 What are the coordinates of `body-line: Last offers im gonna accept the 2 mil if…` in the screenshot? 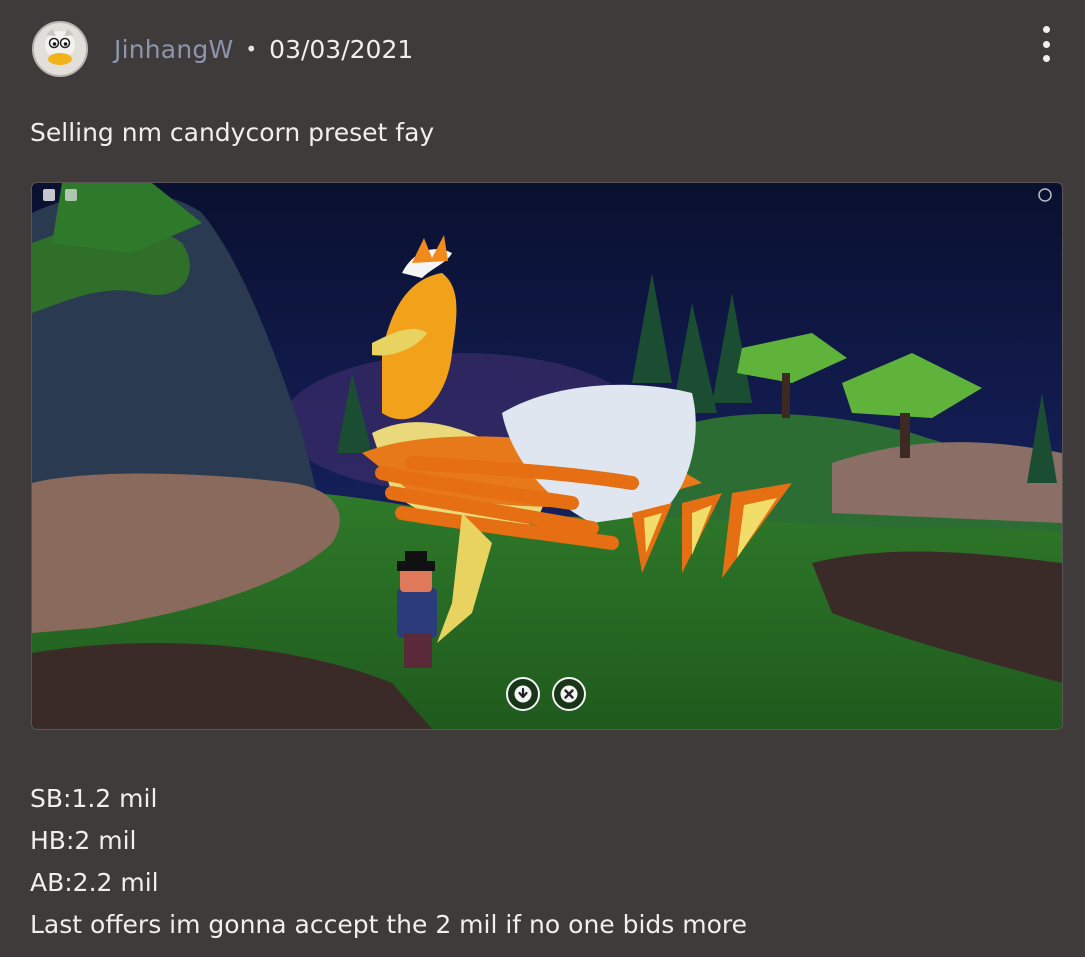 It's located at (389, 924).